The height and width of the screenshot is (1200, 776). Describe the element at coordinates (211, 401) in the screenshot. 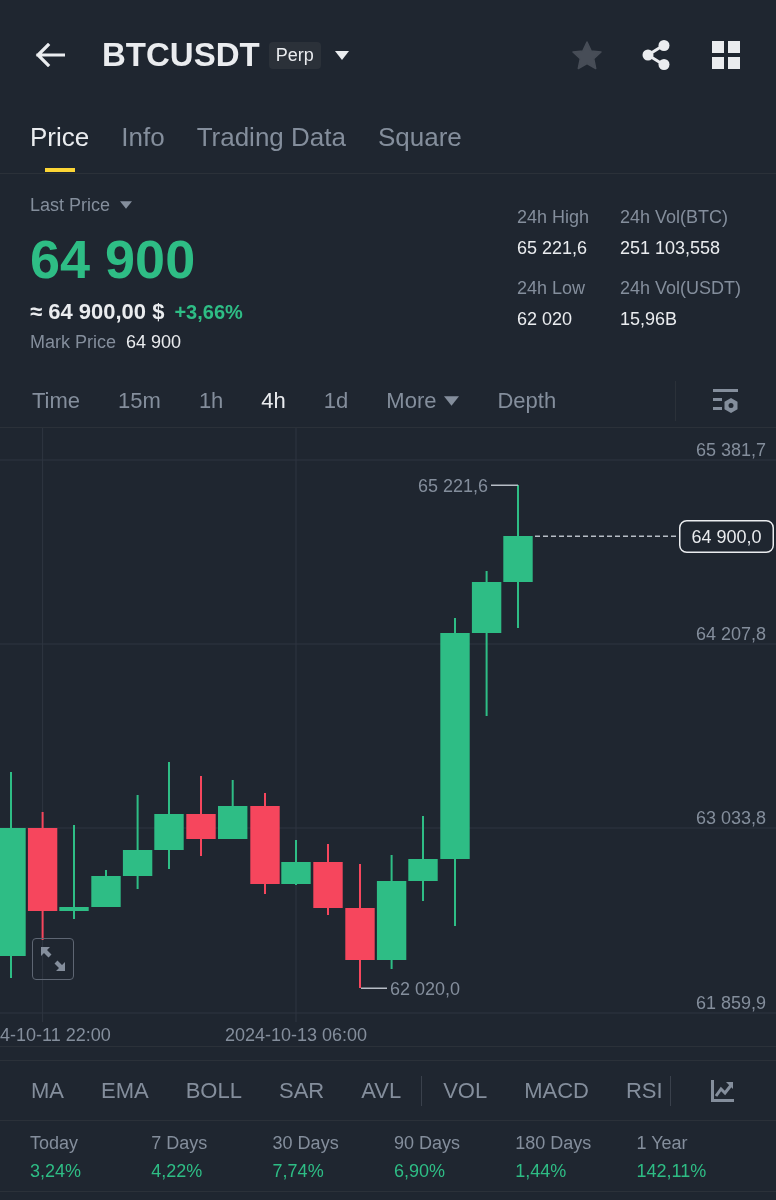

I see `interval-tab: 1h` at that location.